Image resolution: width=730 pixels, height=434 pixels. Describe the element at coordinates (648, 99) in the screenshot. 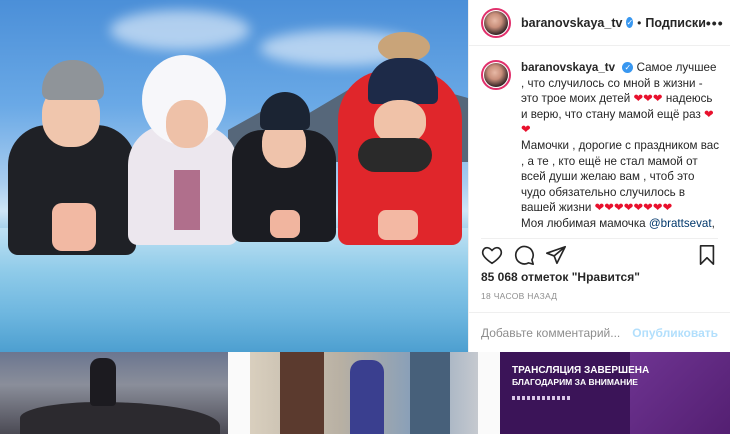

I see `hearts-emoji: ❤❤❤` at that location.